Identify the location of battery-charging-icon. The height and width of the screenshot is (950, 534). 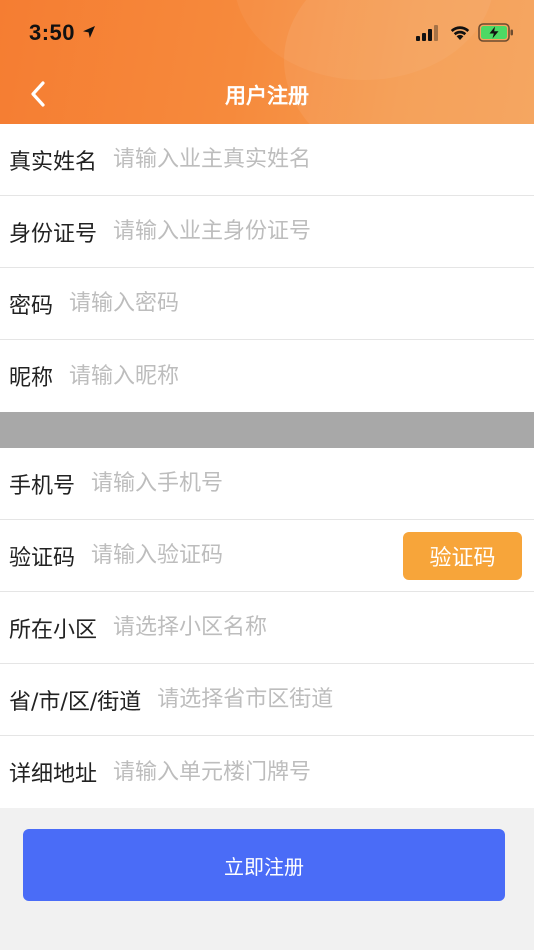
(495, 32).